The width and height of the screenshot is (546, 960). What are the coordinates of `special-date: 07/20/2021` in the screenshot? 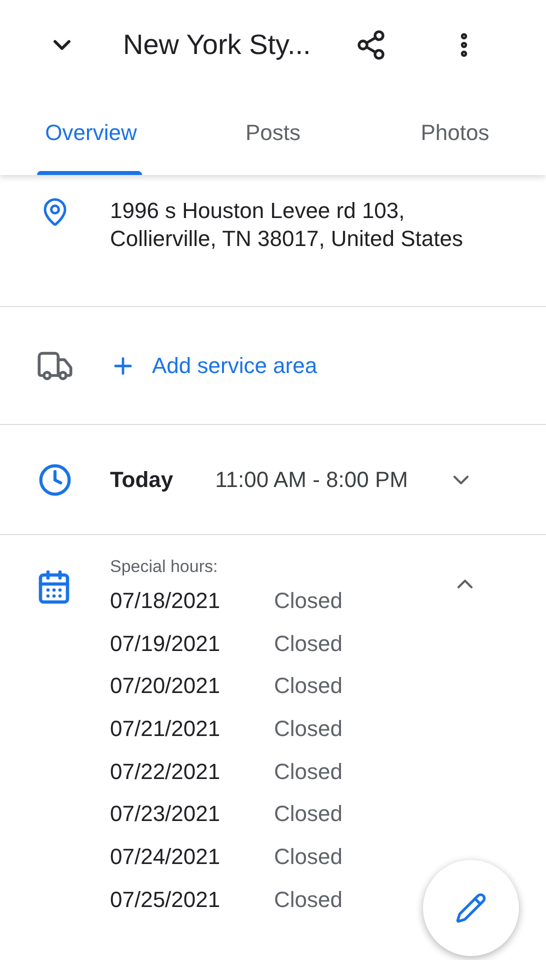 It's located at (166, 686).